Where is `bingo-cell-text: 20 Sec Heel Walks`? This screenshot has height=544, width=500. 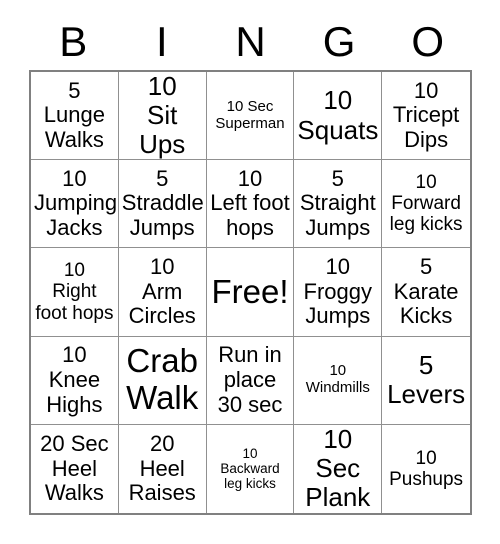
bingo-cell-text: 20 Sec Heel Walks is located at coordinates (74, 468).